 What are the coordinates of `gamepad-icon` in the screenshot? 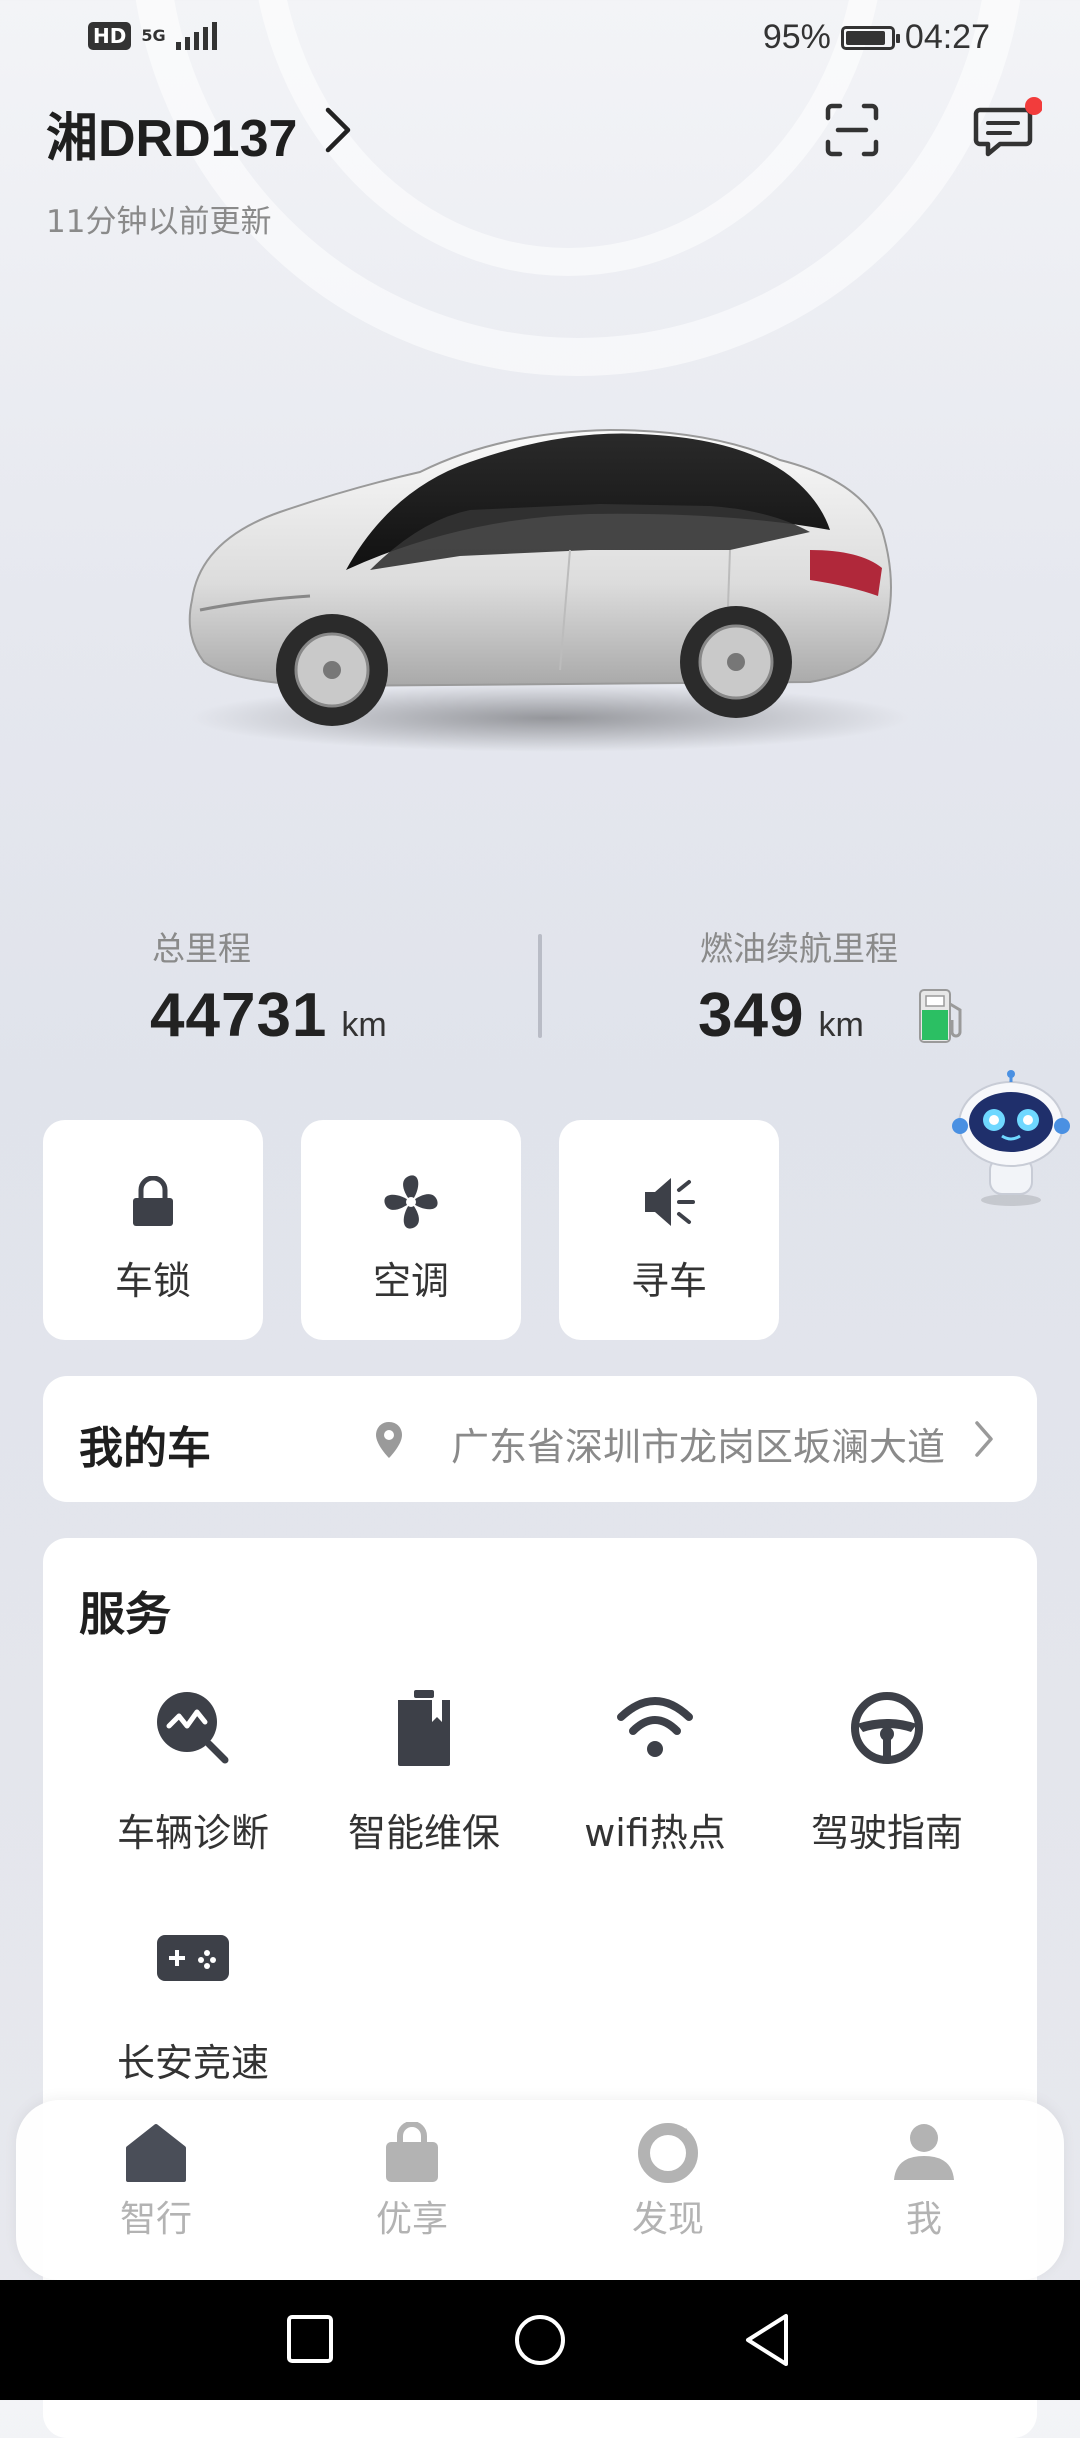 It's located at (193, 1958).